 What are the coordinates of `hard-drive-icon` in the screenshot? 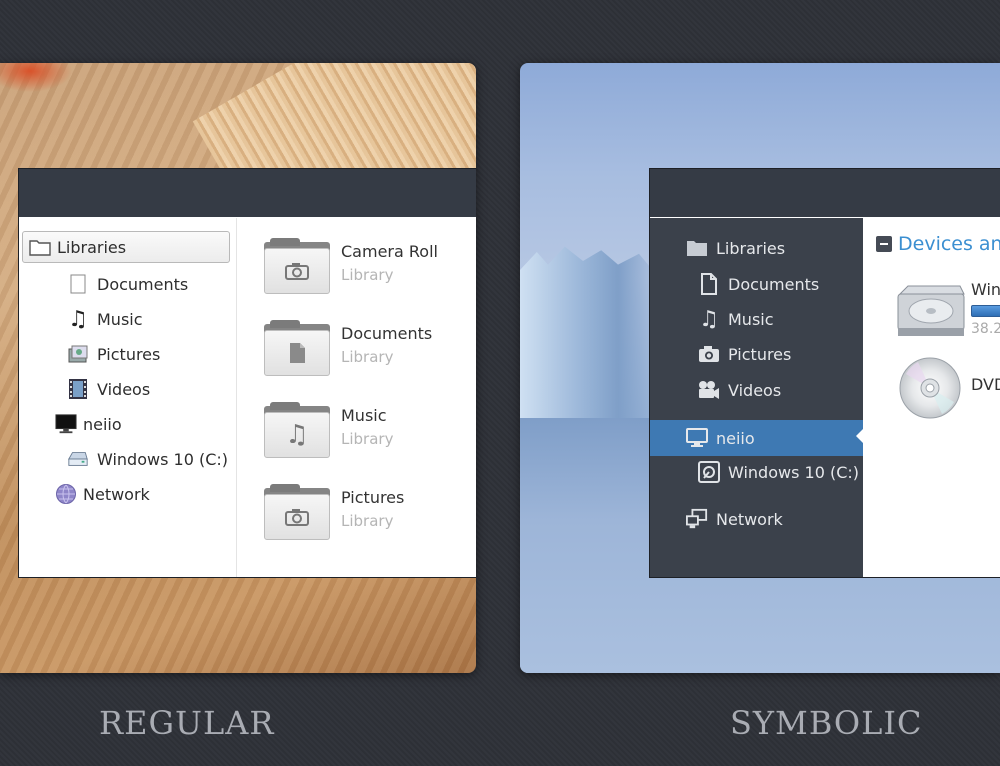 It's located at (931, 310).